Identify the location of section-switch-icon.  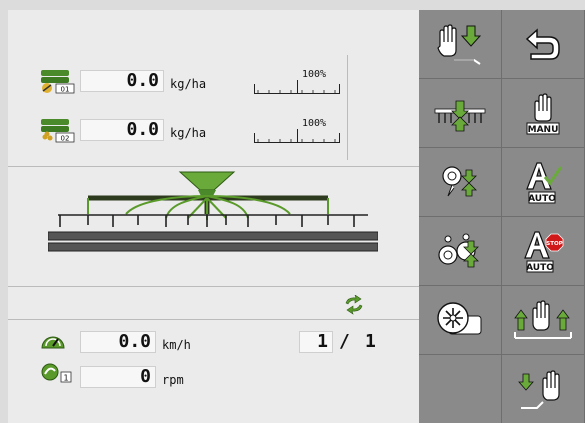
(354, 306).